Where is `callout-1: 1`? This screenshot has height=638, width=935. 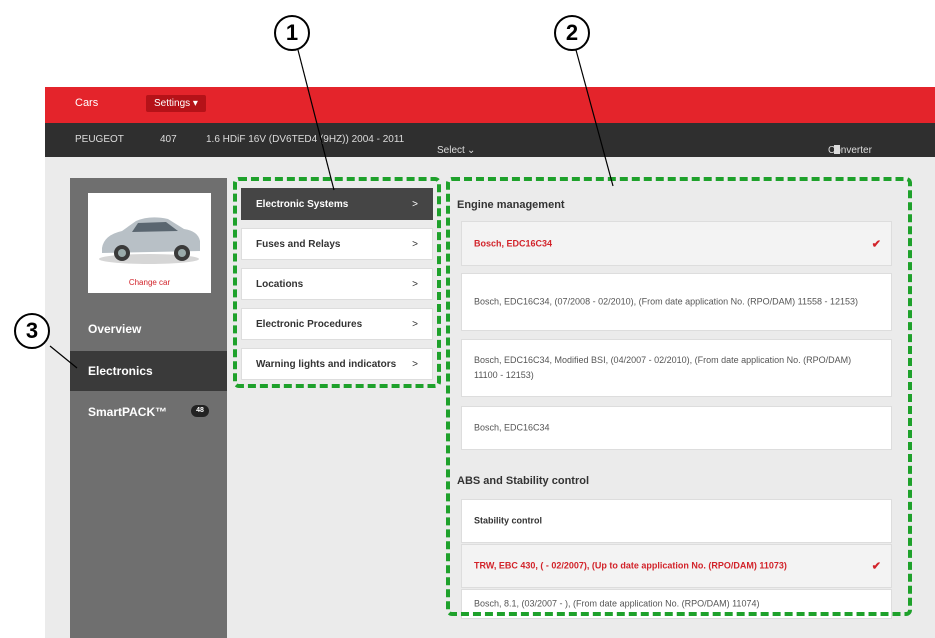
callout-1: 1 is located at coordinates (292, 33).